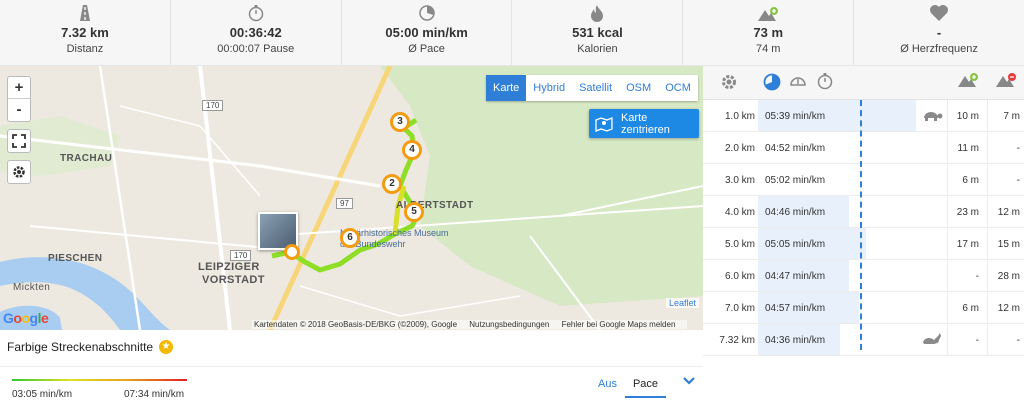 This screenshot has width=1024, height=409. Describe the element at coordinates (689, 382) in the screenshot. I see `chevron-down-icon` at that location.